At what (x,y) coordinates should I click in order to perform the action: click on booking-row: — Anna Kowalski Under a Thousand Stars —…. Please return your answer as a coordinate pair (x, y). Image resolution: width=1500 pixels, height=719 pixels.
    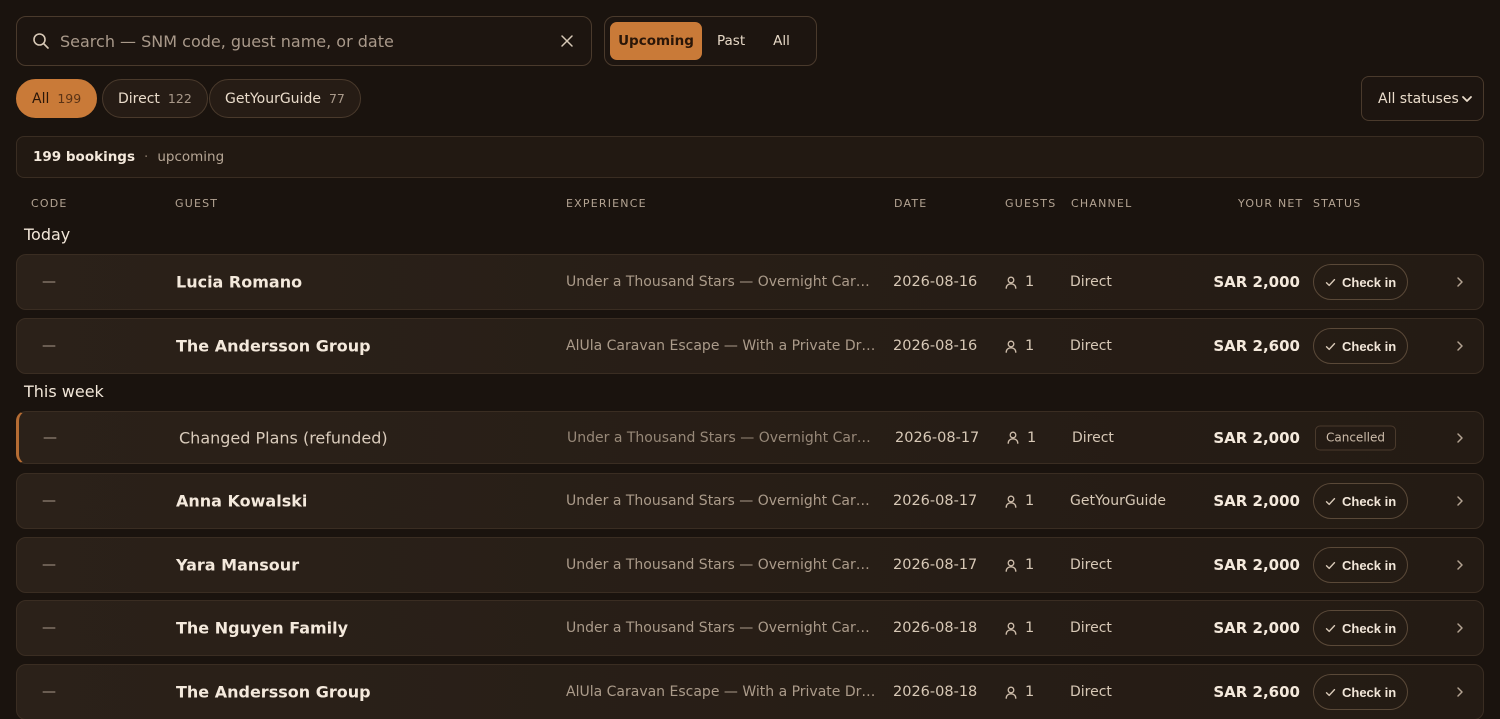
    Looking at the image, I should click on (750, 501).